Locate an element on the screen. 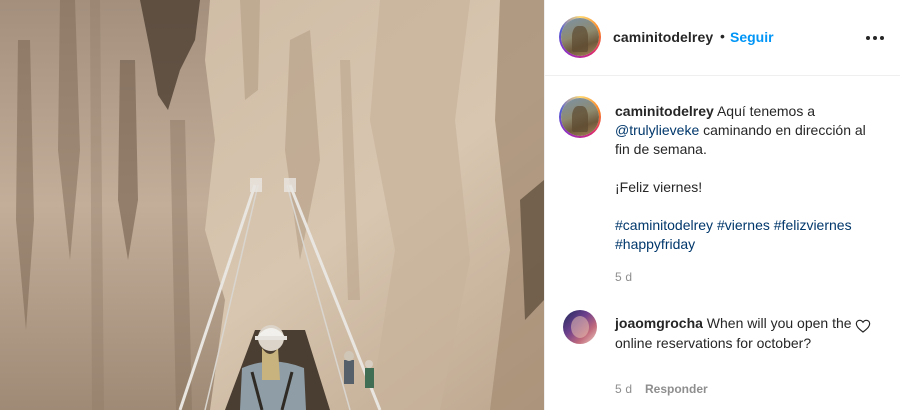 The height and width of the screenshot is (410, 900). caption-timestamp: 5 d is located at coordinates (623, 277).